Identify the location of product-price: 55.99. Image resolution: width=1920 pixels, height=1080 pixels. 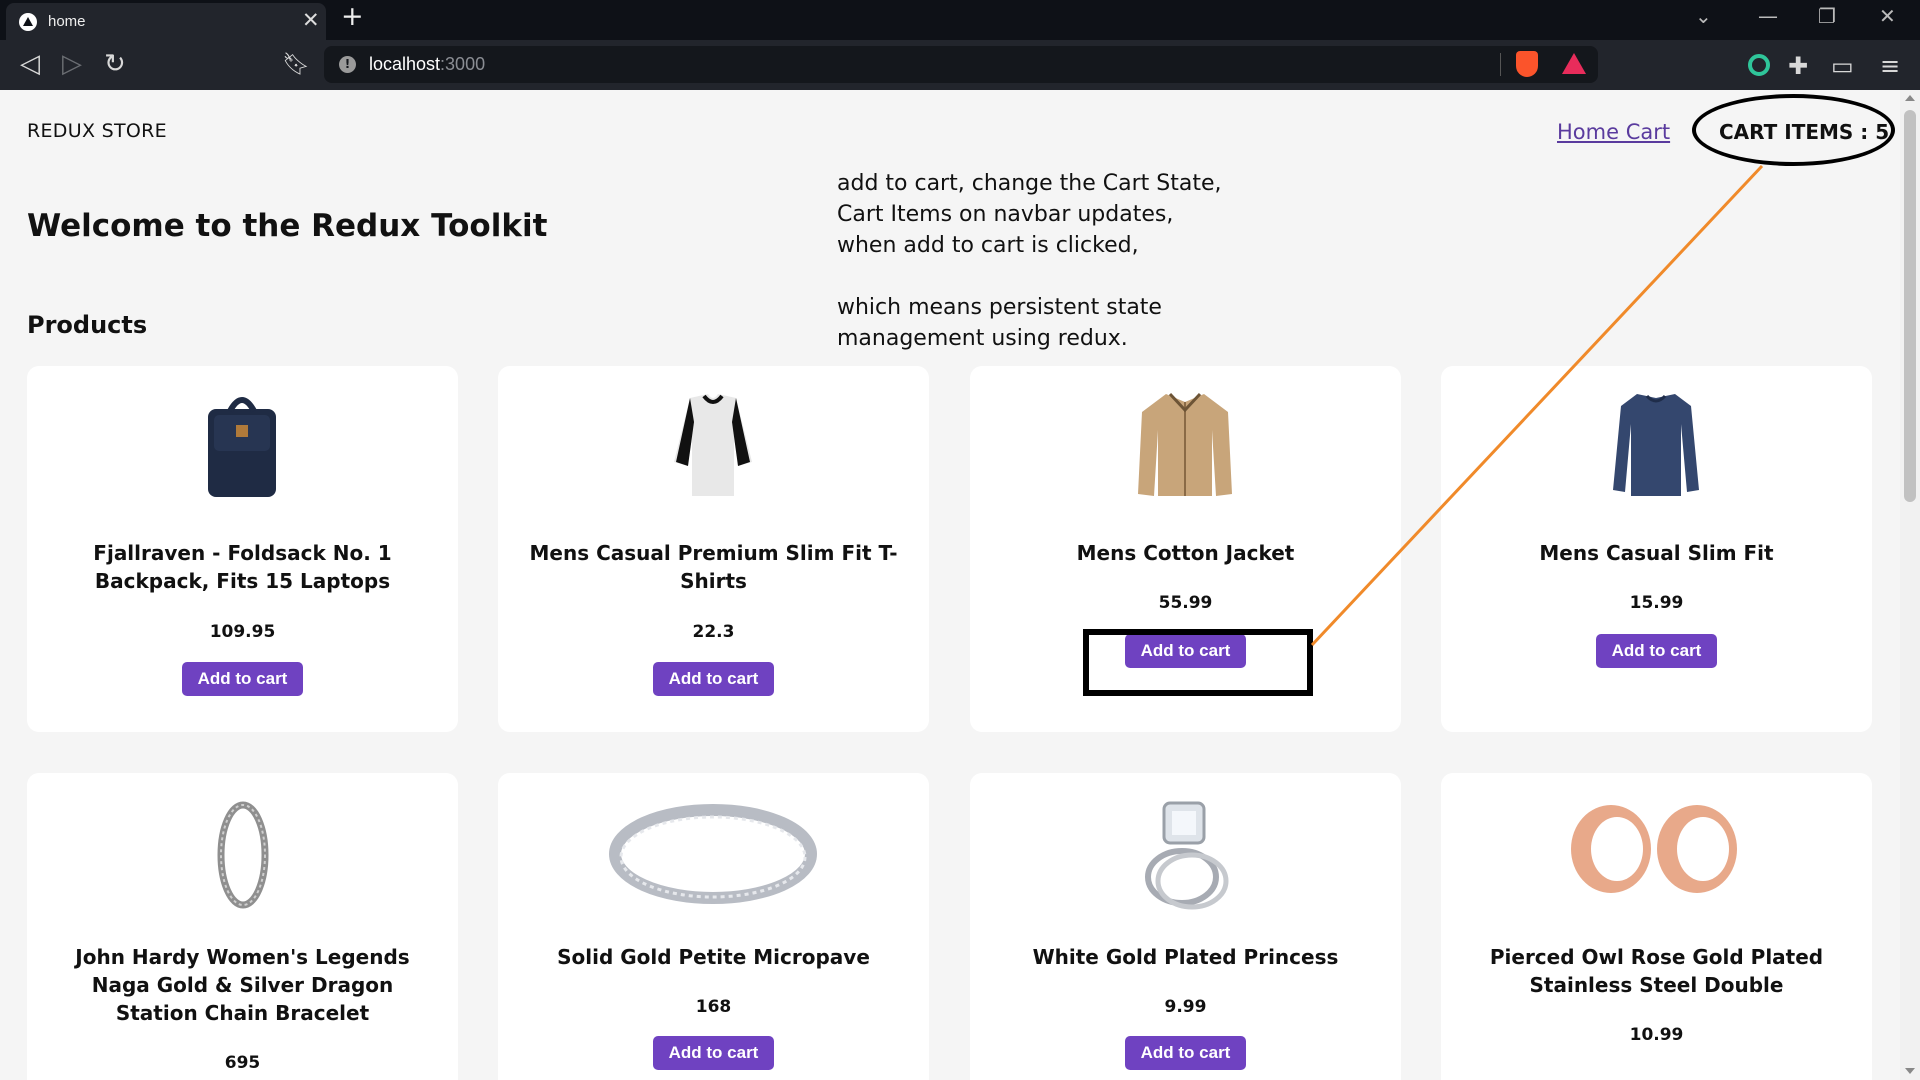
(1185, 603).